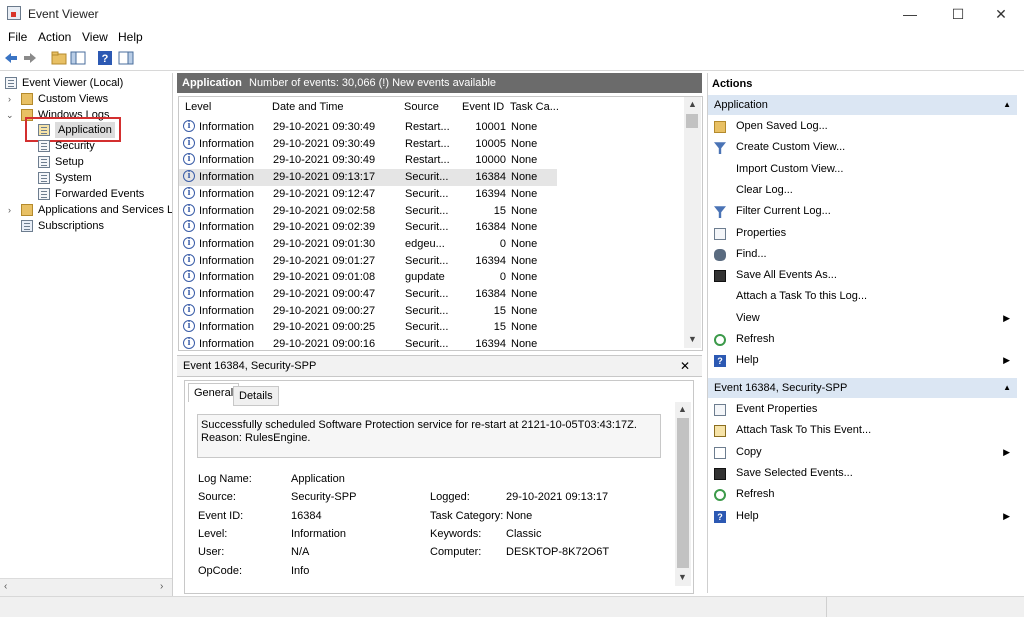  What do you see at coordinates (73, 99) in the screenshot?
I see `tree-label: Custom Views` at bounding box center [73, 99].